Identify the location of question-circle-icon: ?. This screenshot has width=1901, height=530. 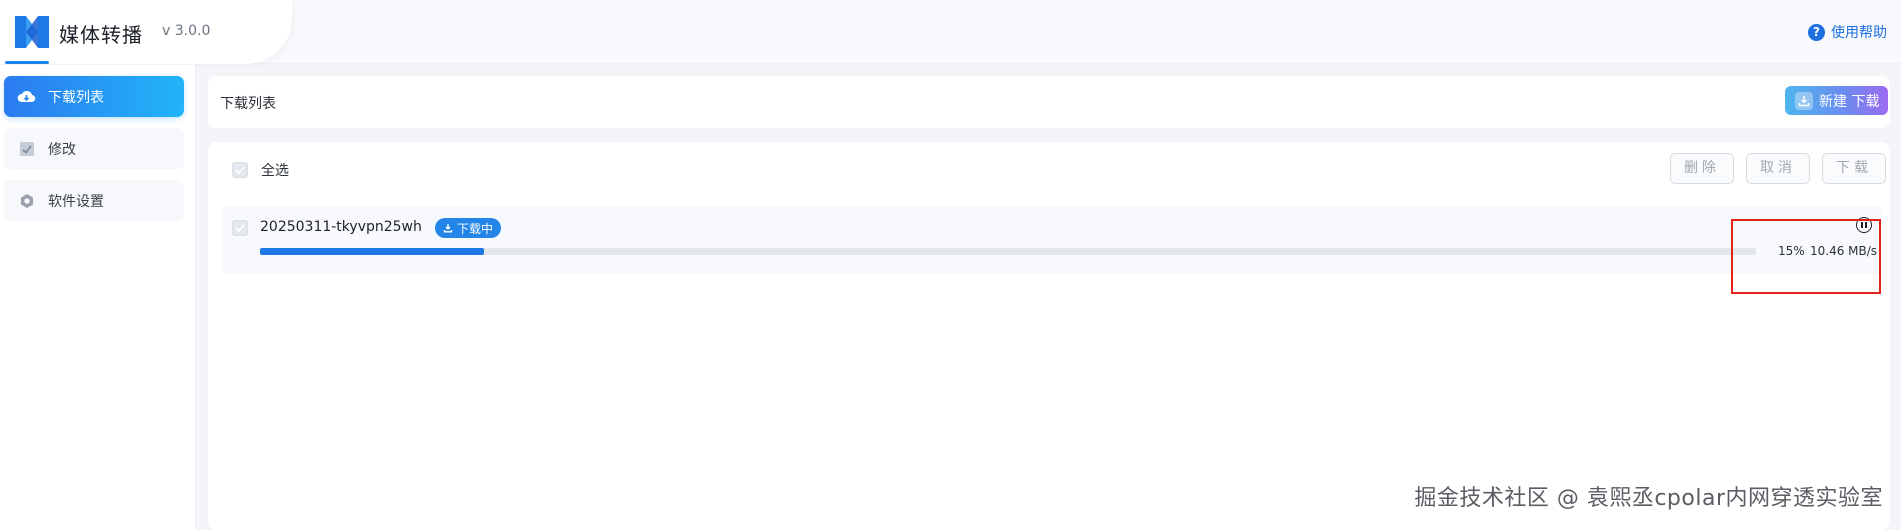
(1816, 32).